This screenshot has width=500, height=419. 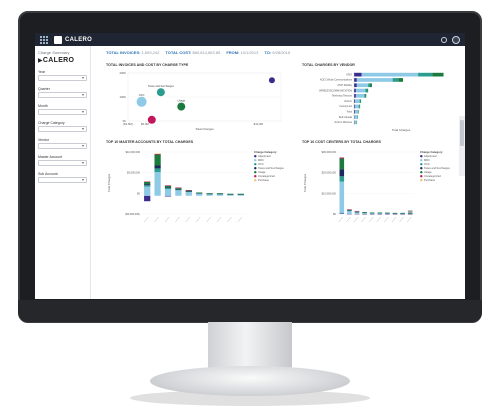 What do you see at coordinates (349, 74) in the screenshot?
I see `vendor-label: AT&T` at bounding box center [349, 74].